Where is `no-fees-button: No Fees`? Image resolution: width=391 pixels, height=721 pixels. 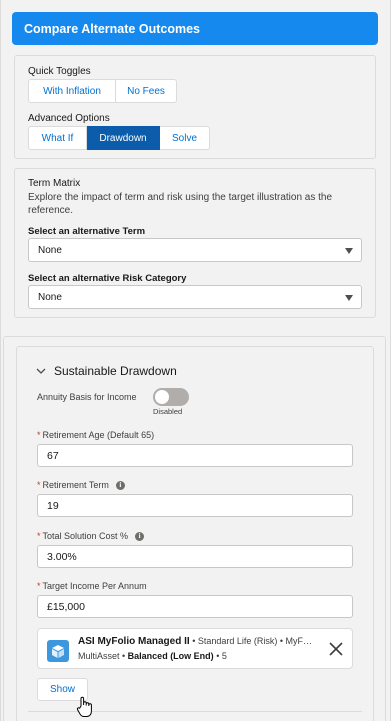
no-fees-button: No Fees is located at coordinates (146, 91).